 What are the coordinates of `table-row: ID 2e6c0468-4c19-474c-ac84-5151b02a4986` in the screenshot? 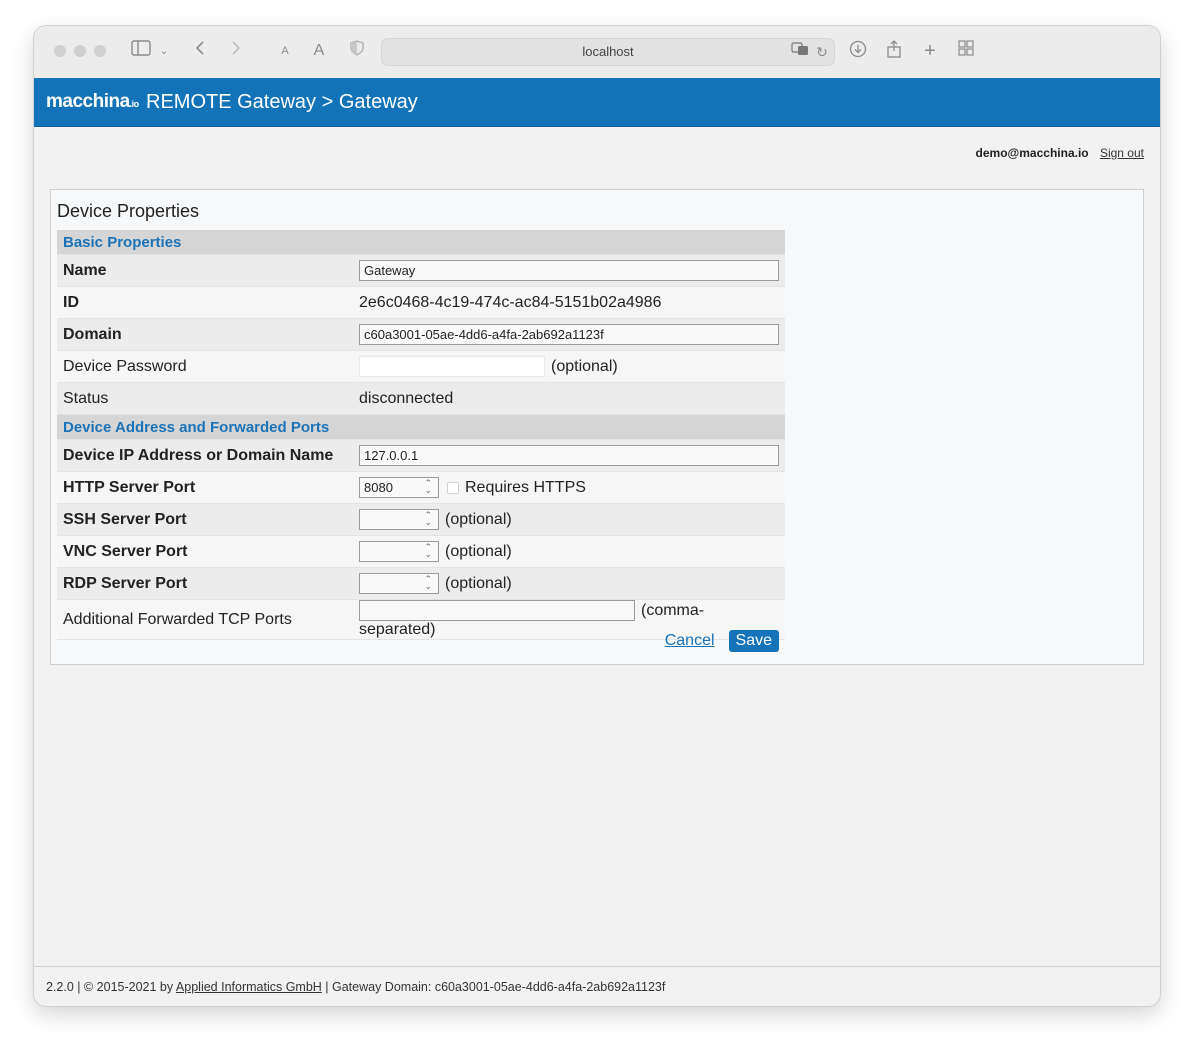 It's located at (421, 302).